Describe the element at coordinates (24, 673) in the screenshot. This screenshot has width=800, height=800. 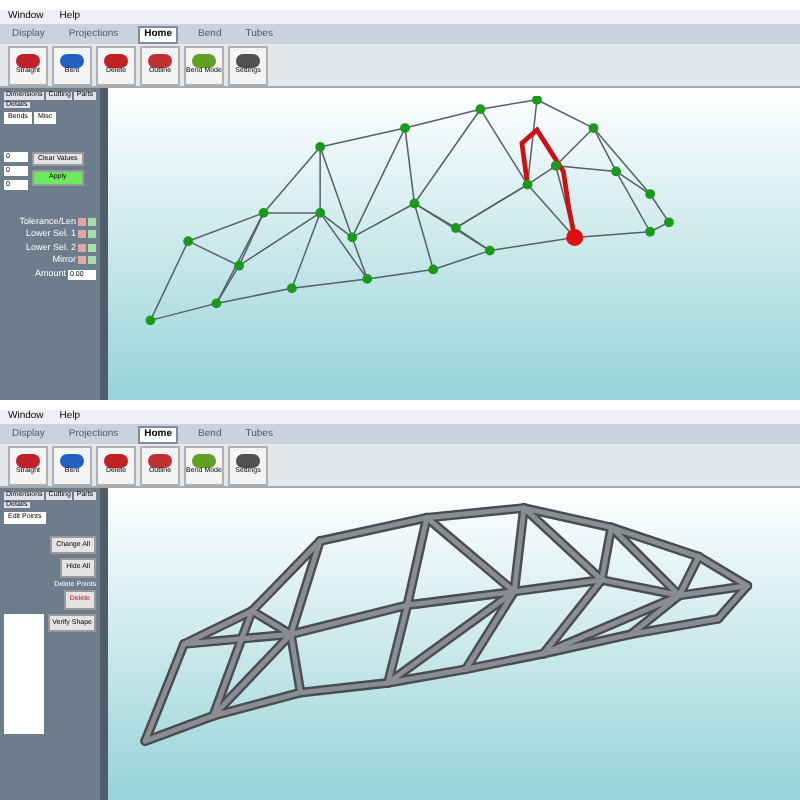
I see `points-list` at that location.